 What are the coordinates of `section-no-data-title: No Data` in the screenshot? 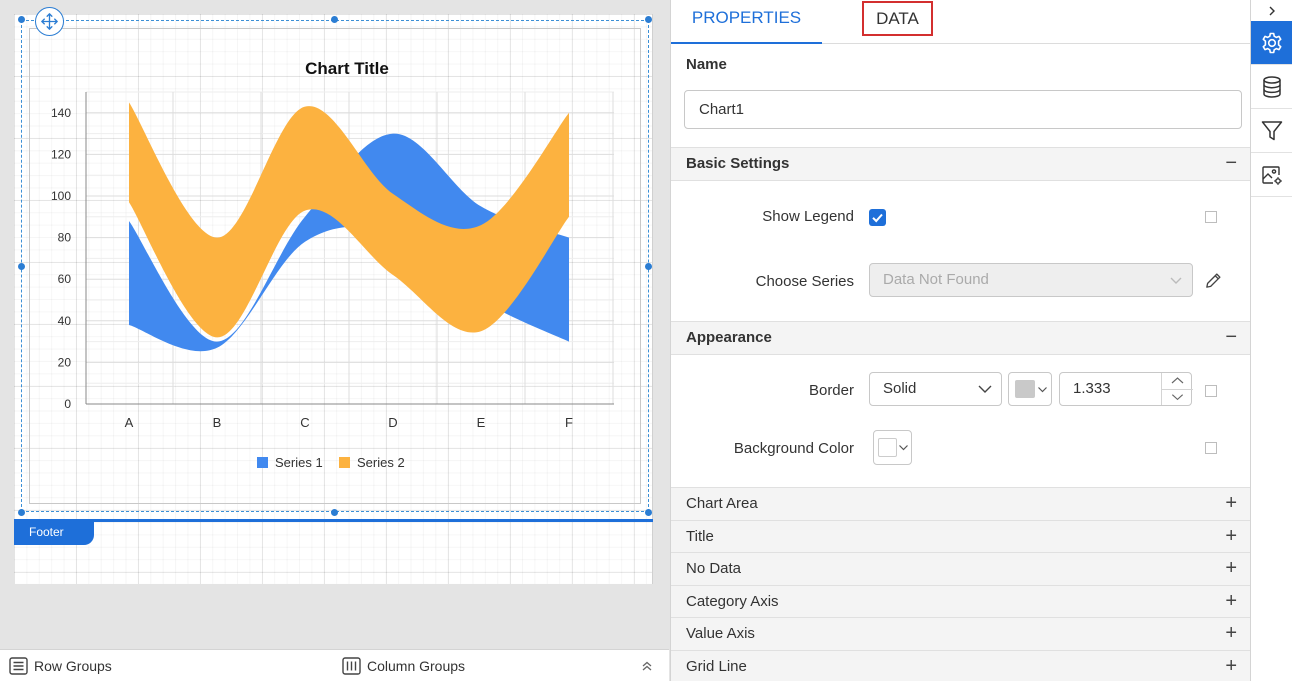 It's located at (714, 568).